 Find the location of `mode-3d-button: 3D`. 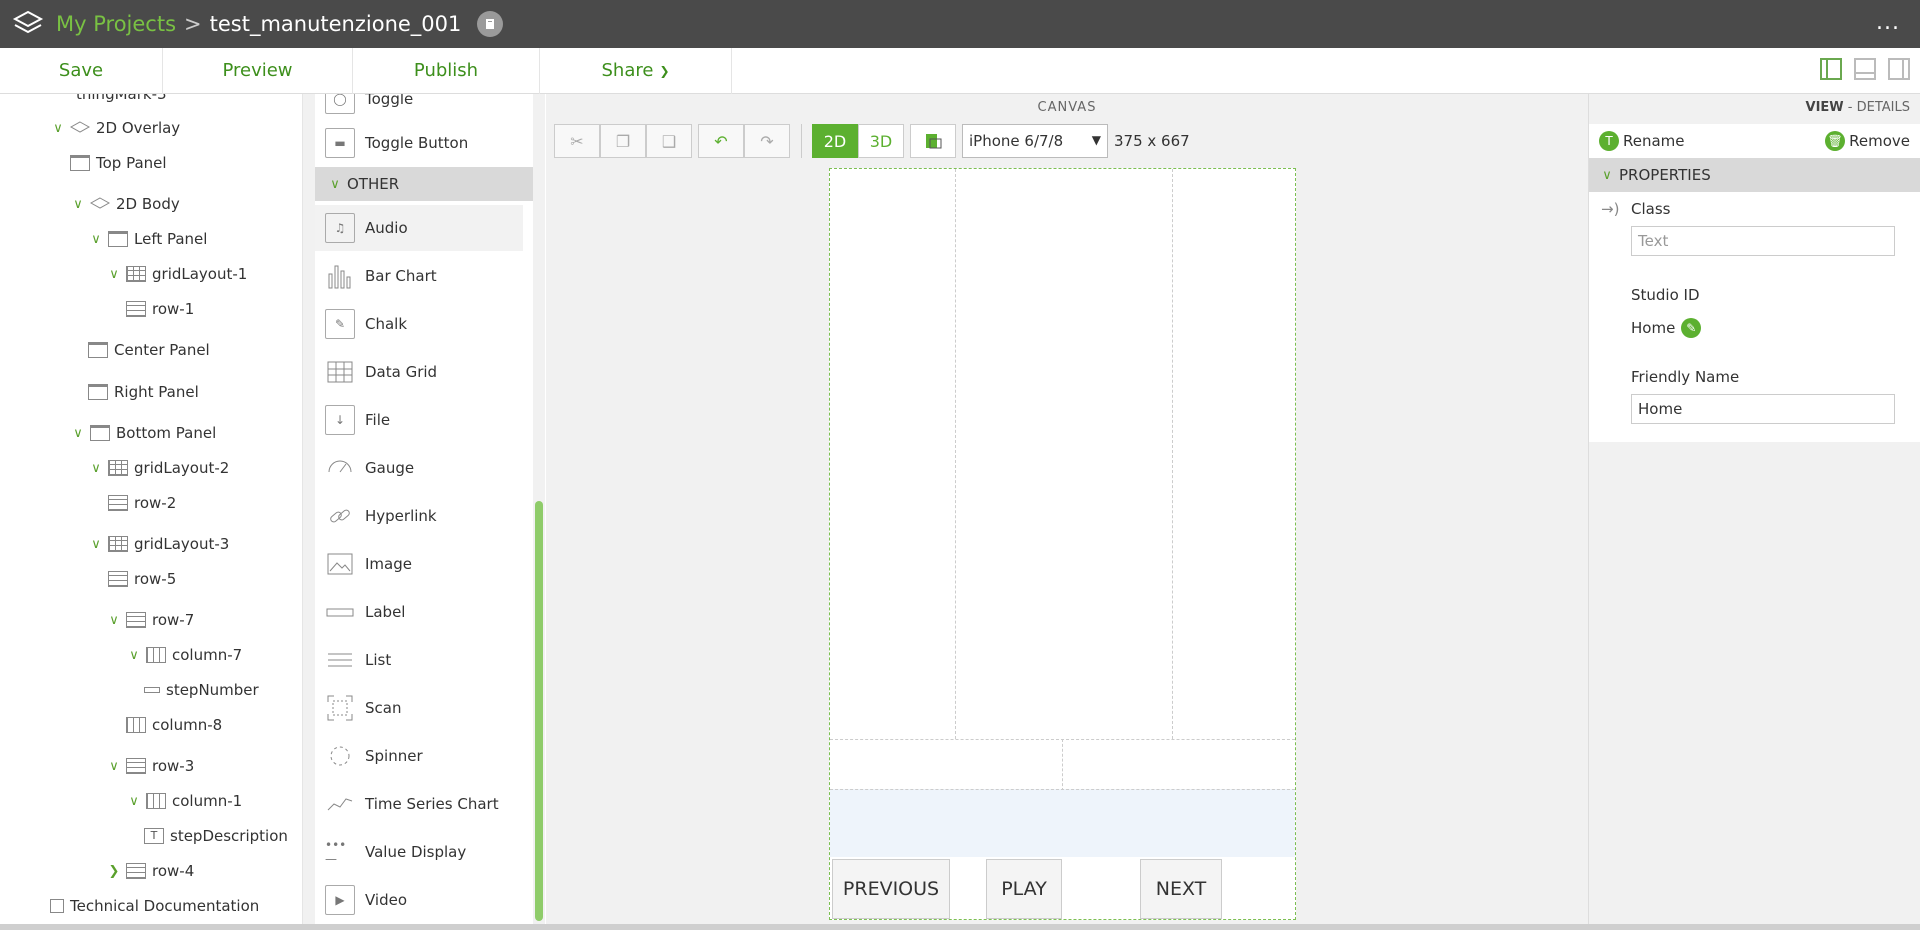

mode-3d-button: 3D is located at coordinates (881, 141).